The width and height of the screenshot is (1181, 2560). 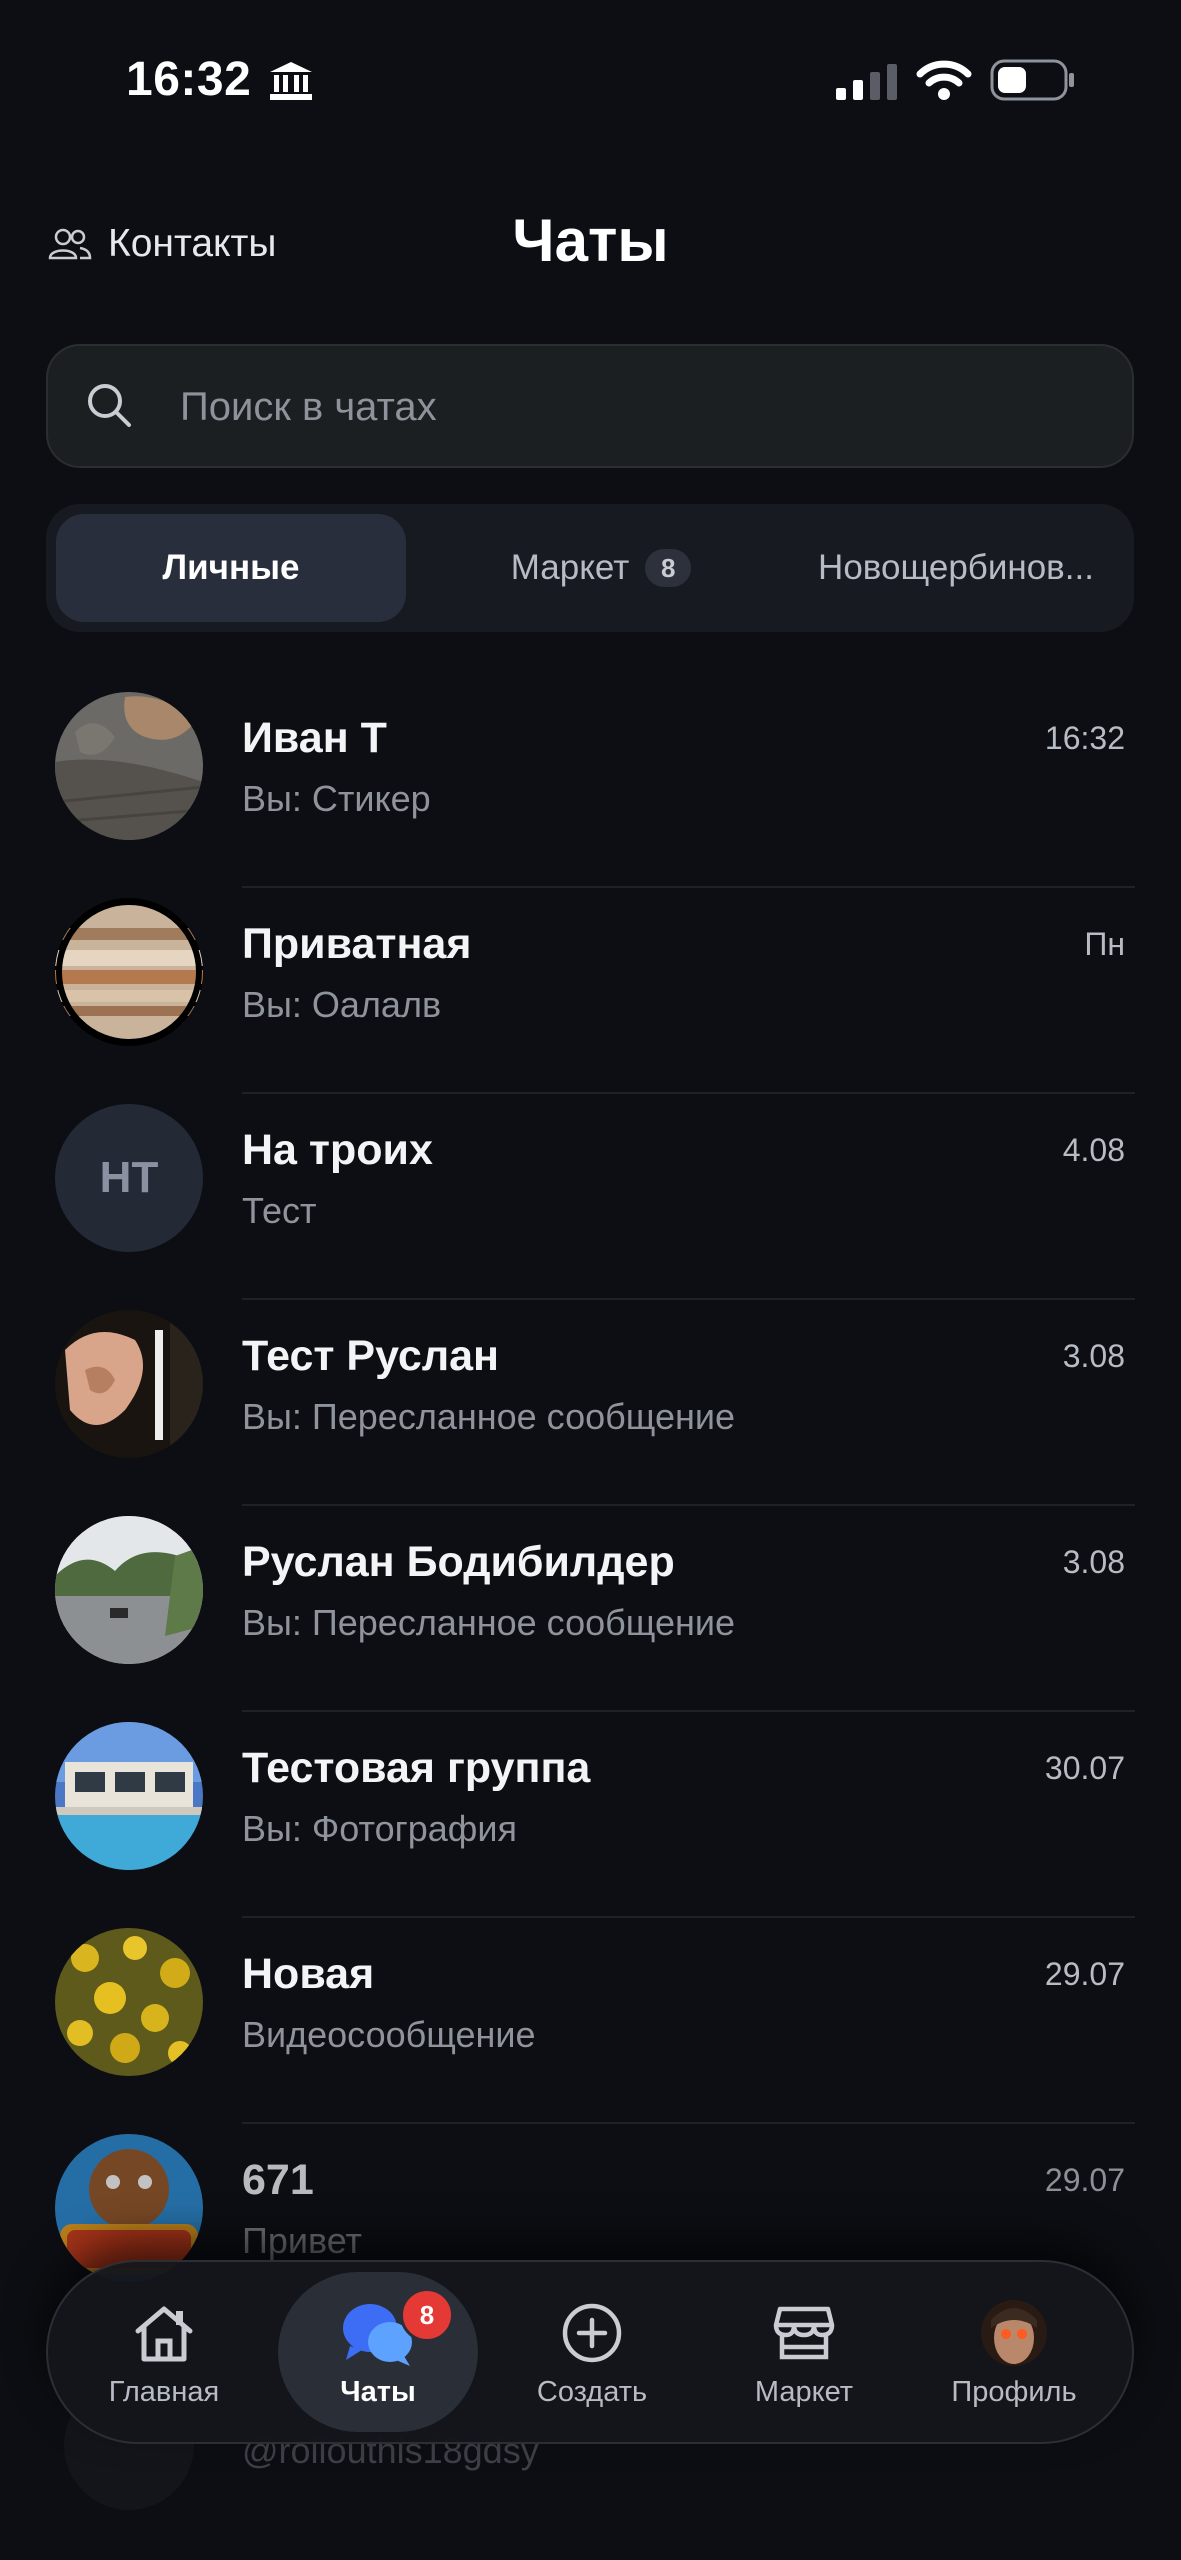 I want to click on nav-market: Маркет, so click(x=804, y=2352).